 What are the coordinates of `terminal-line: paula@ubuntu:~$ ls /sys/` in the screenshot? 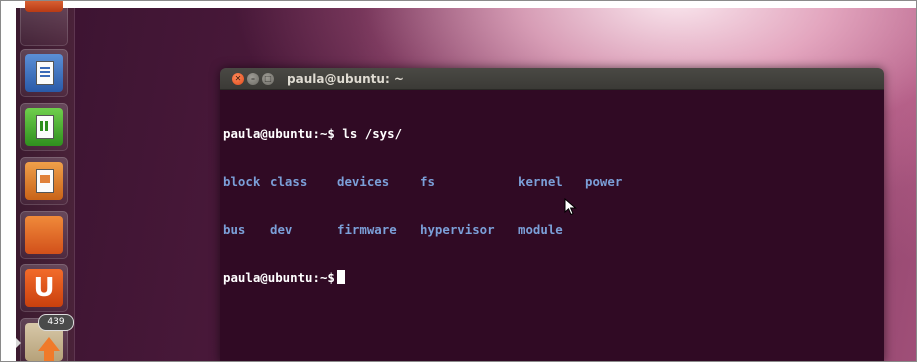 It's located at (552, 134).